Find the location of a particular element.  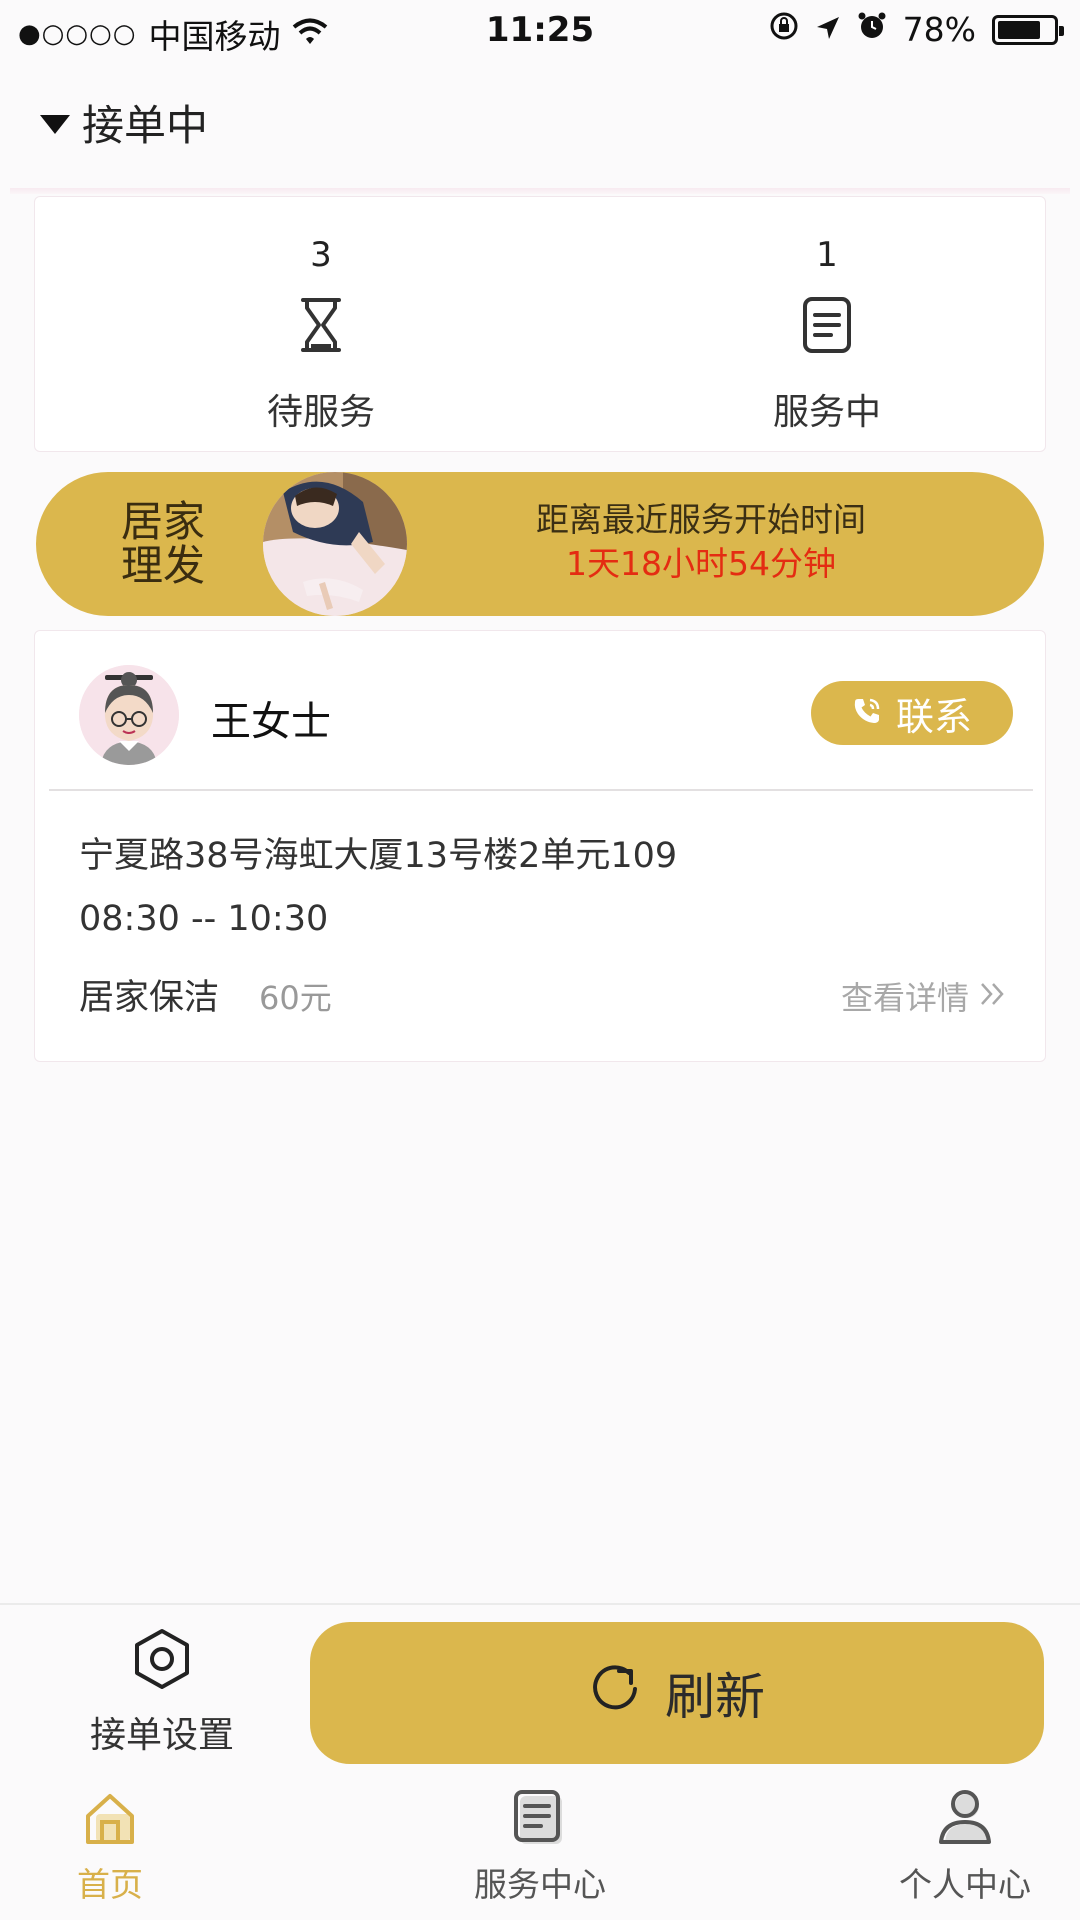

location-arrow-icon is located at coordinates (828, 29).